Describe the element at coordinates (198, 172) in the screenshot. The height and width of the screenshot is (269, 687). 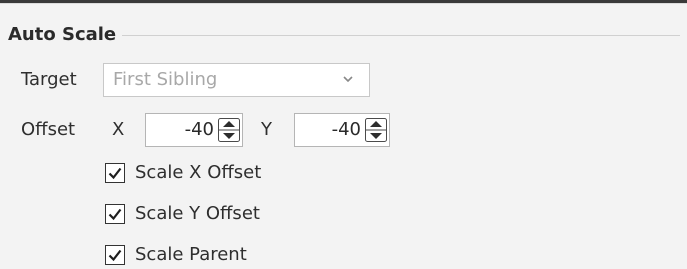
I see `scale-x-offset-label: Scale X Offset` at that location.